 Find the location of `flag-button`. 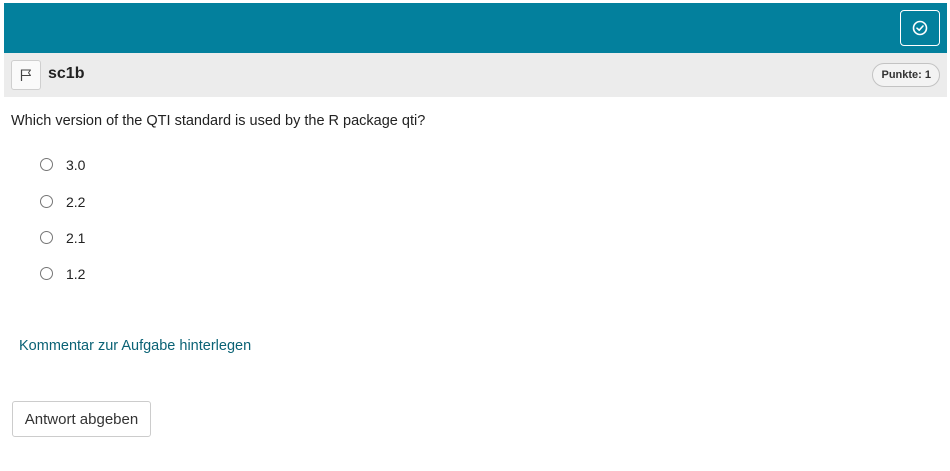

flag-button is located at coordinates (26, 75).